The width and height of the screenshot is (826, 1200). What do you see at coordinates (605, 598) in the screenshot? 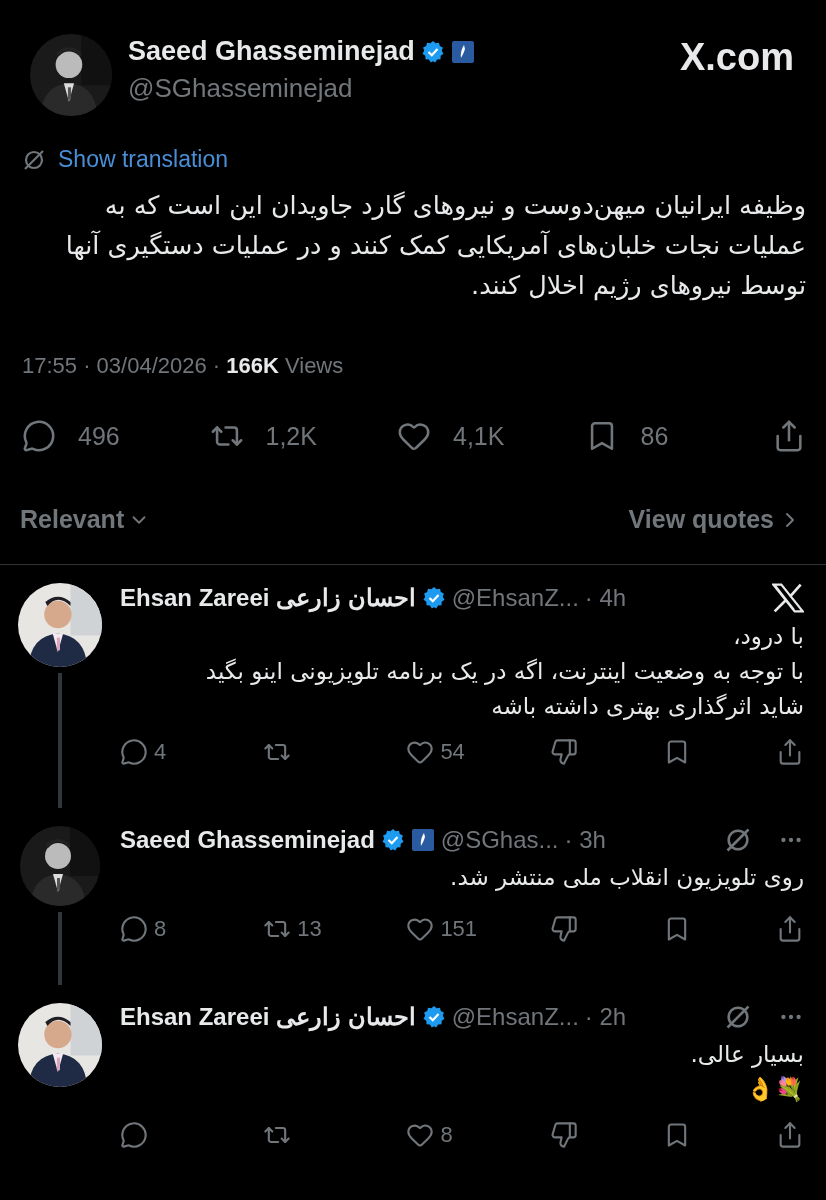
I see `post-age: · 4h` at bounding box center [605, 598].